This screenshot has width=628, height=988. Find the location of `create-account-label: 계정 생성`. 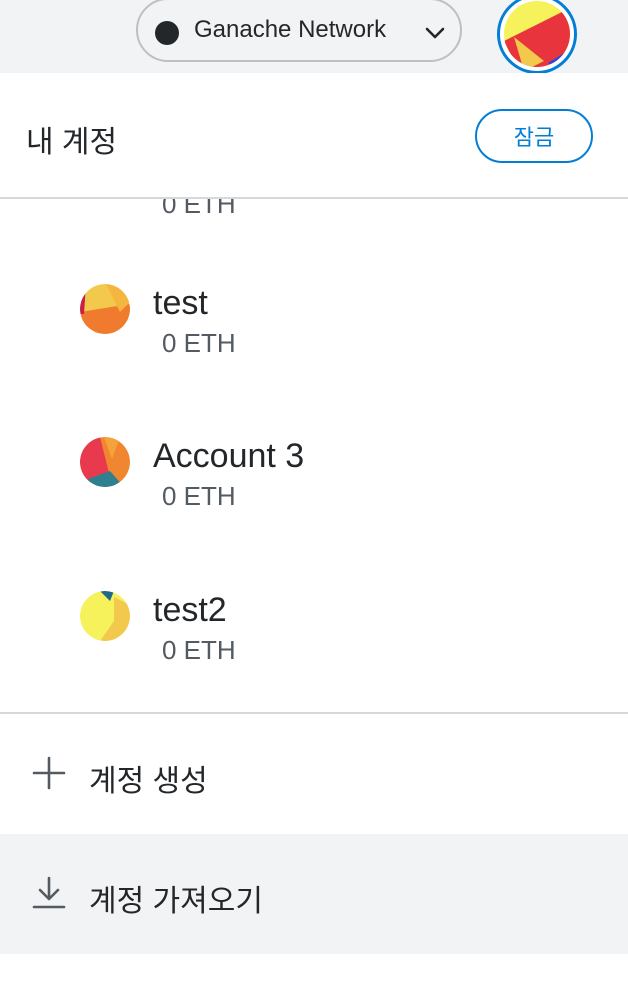

create-account-label: 계정 생성 is located at coordinates (148, 781).